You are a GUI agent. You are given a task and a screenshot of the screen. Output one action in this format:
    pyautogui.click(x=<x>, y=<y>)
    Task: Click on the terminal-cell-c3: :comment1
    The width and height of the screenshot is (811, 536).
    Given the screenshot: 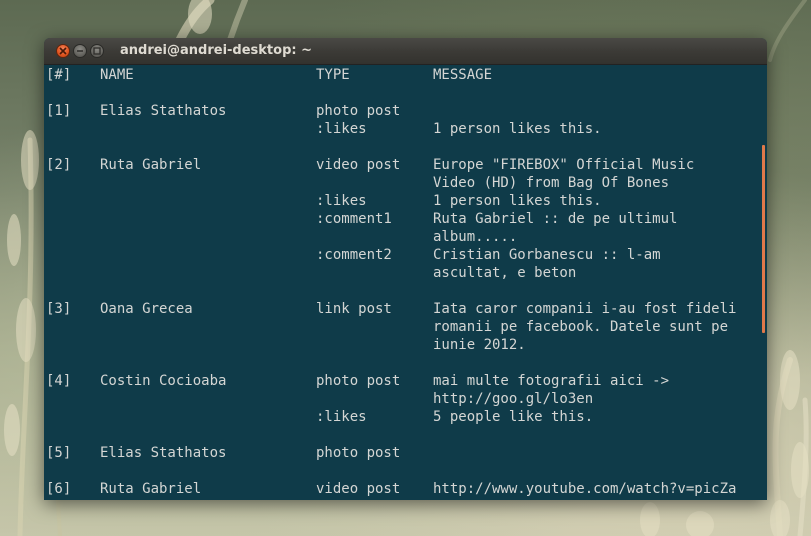 What is the action you would take?
    pyautogui.click(x=354, y=219)
    